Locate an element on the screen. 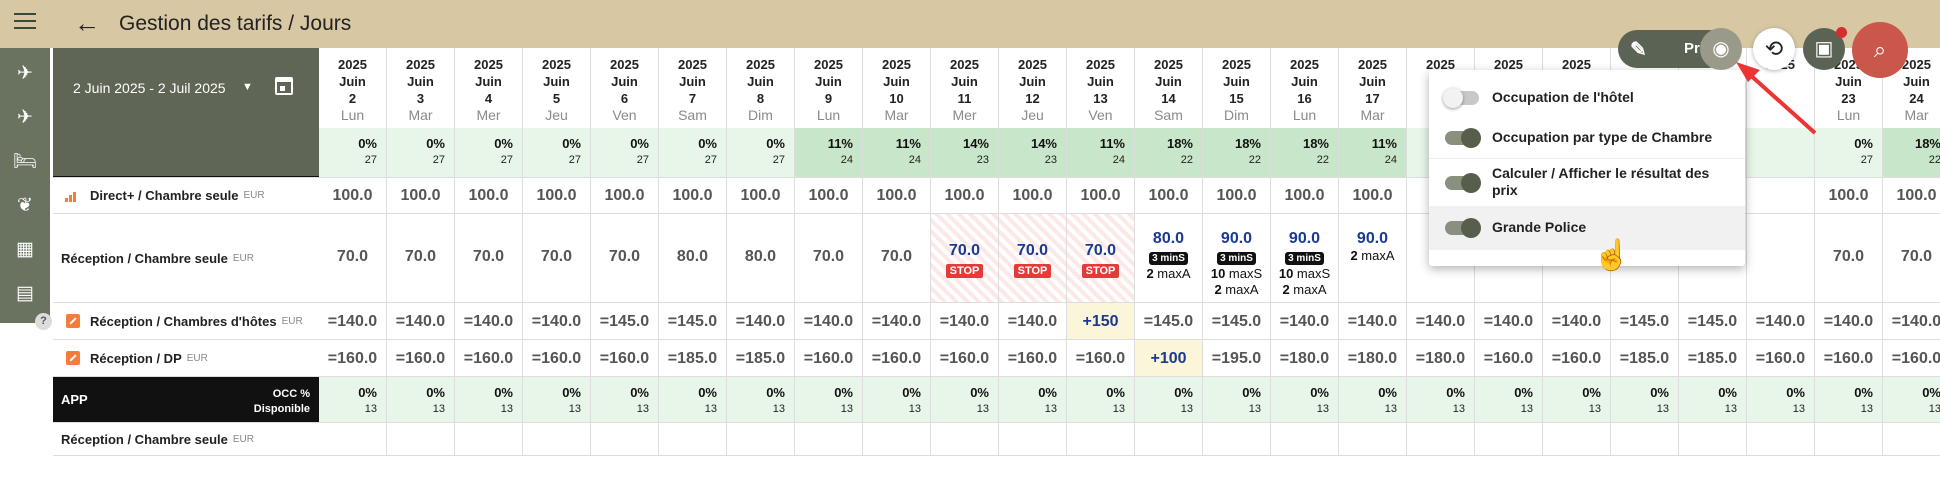  option-hotel-occupancy: Occupation de l'hôtel is located at coordinates (1587, 98).